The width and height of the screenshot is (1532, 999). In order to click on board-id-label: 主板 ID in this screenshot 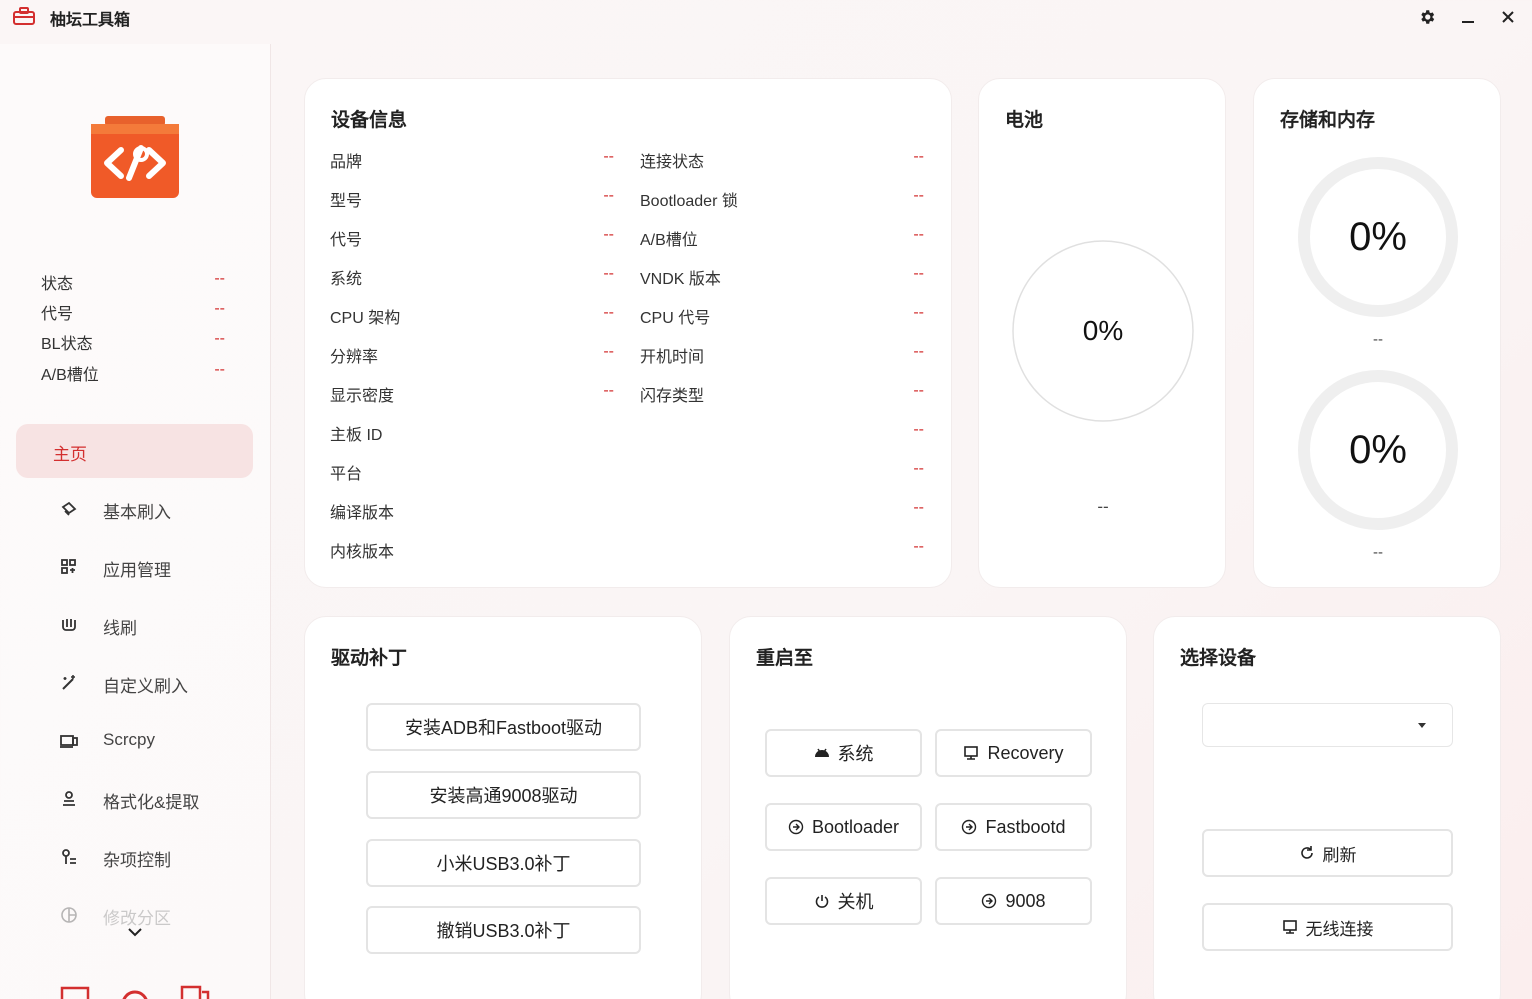, I will do `click(356, 435)`.